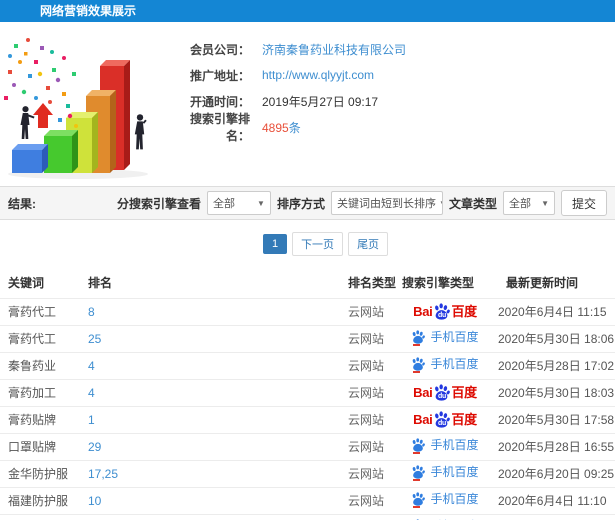  I want to click on table-row: 膏药代工 25 云网站 手机百度 2020年5月30日 18:06, so click(307, 338).